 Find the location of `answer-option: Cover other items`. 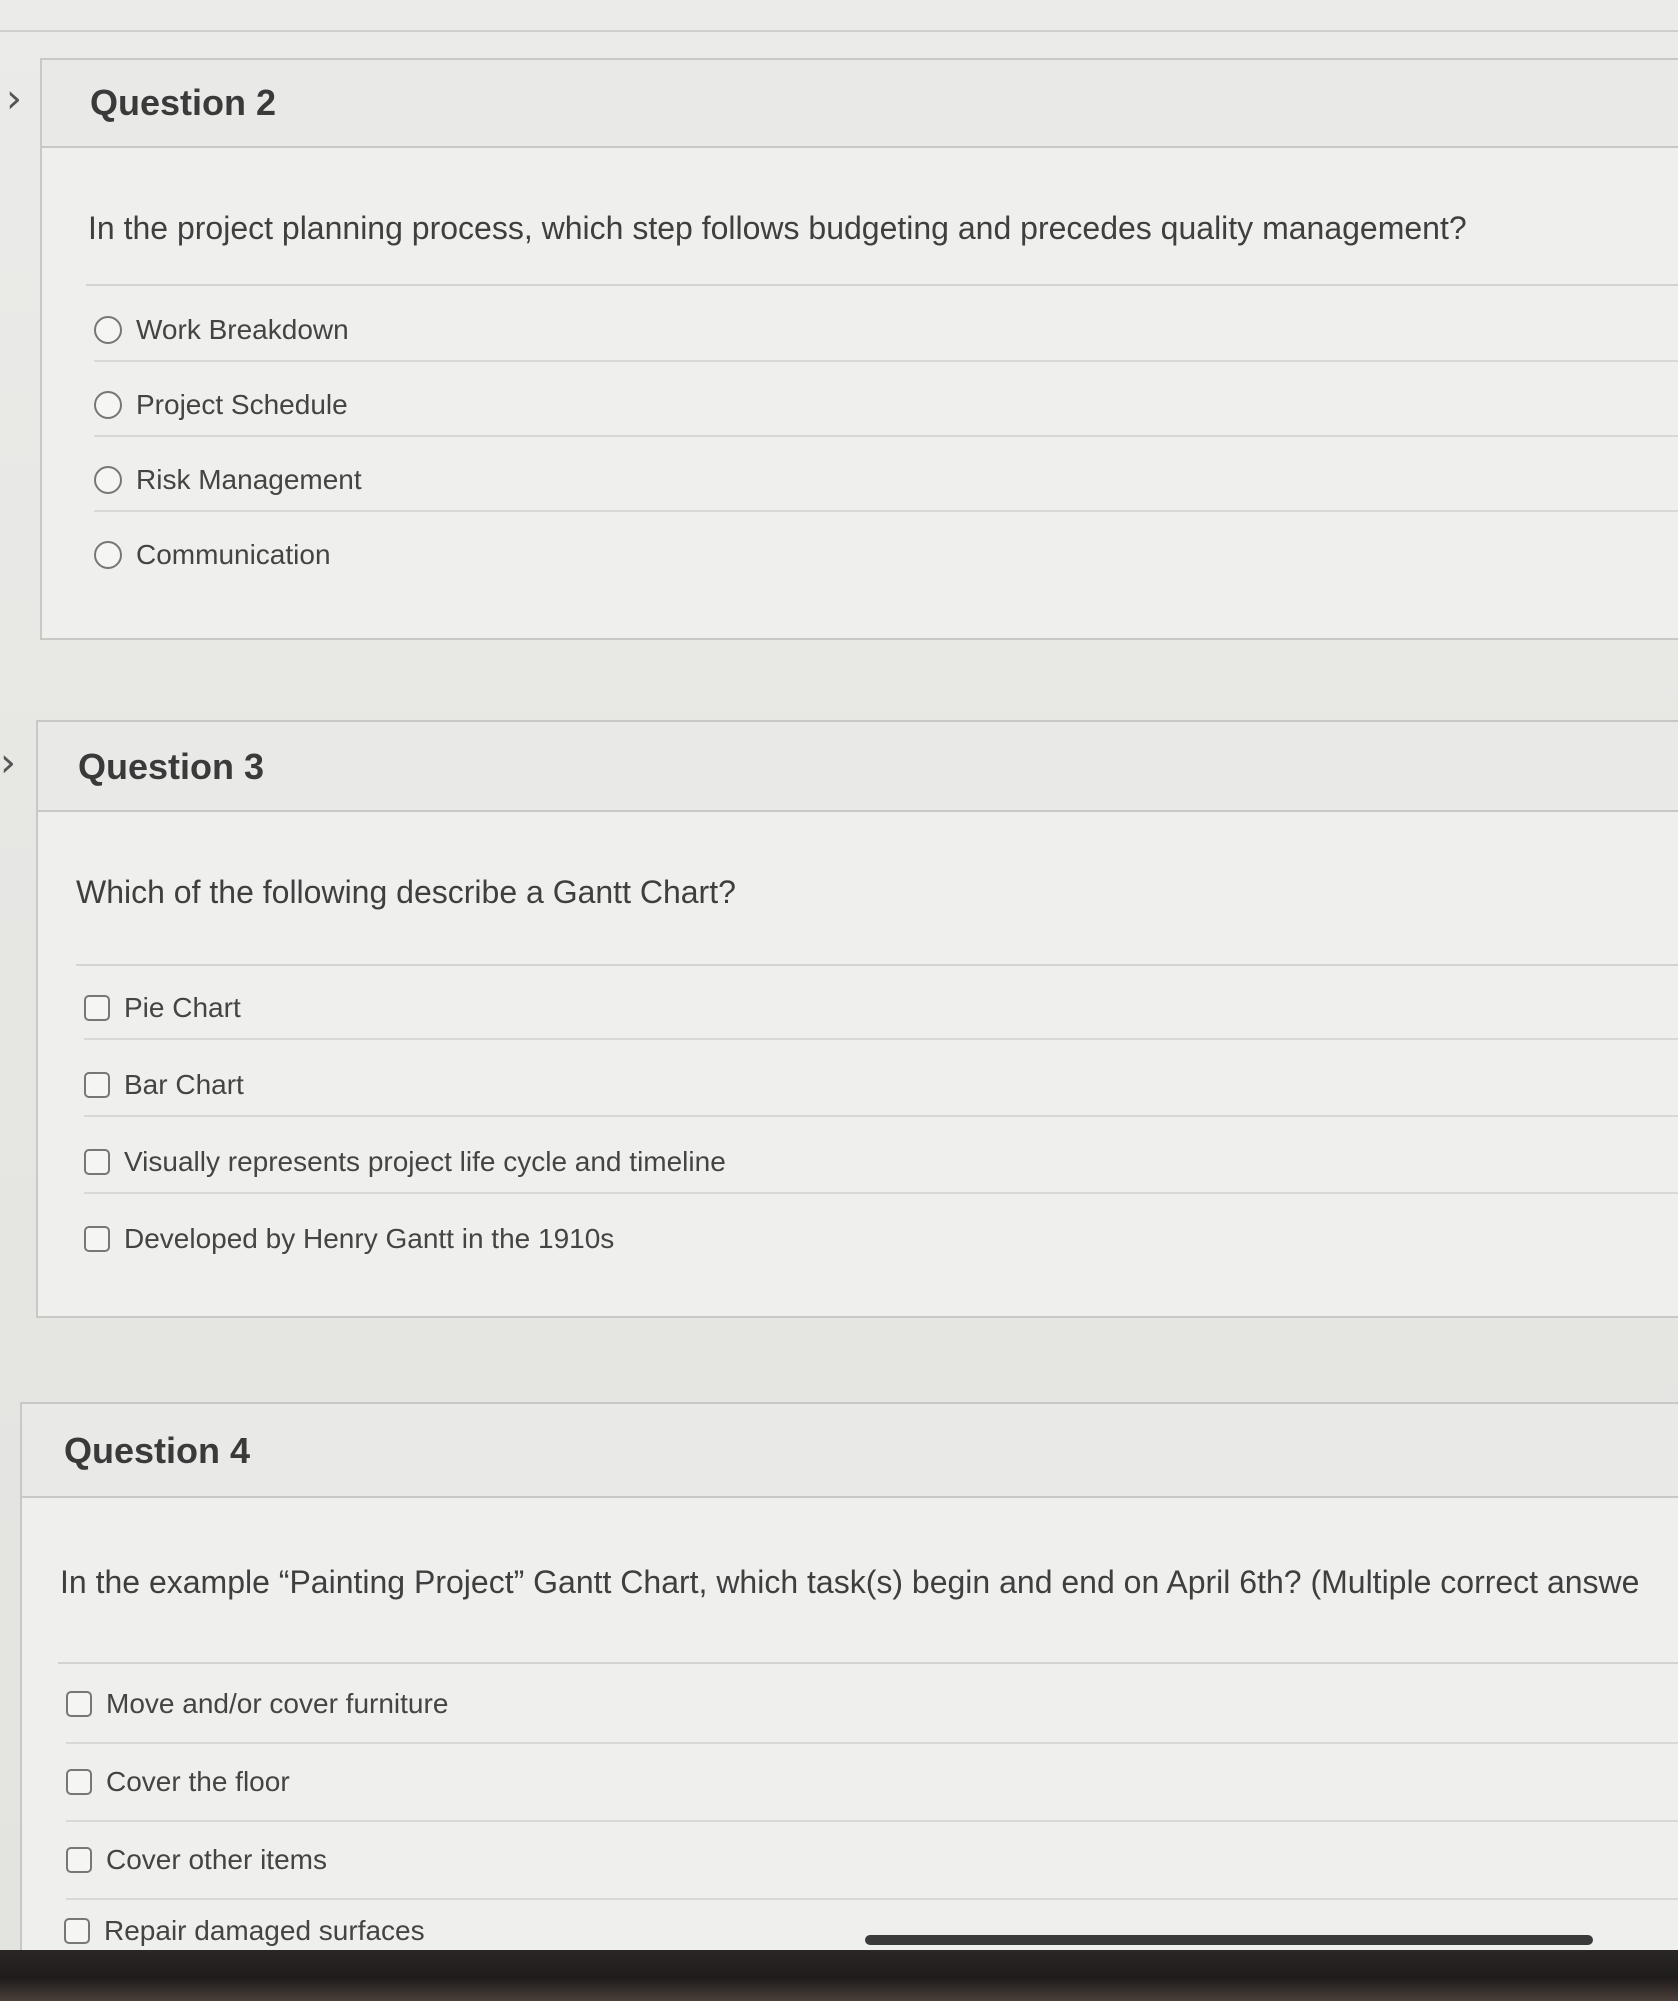

answer-option: Cover other items is located at coordinates (872, 1861).